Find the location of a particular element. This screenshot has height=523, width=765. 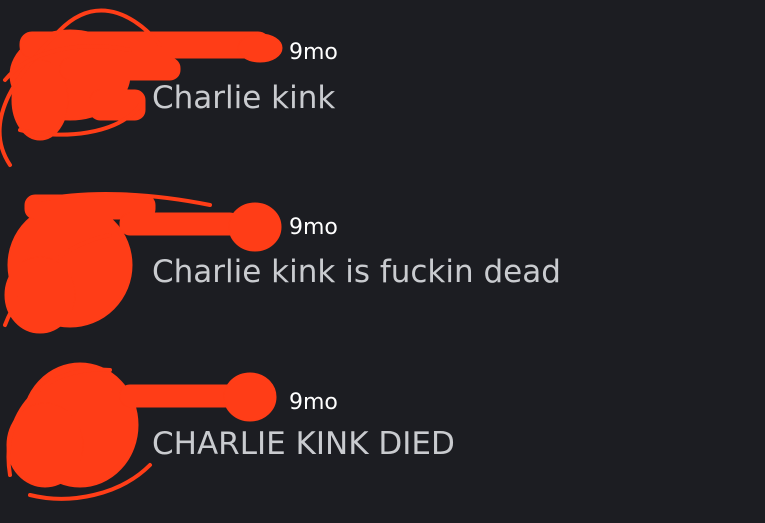

message-text: CHARLIE KINK DIED is located at coordinates (303, 444).